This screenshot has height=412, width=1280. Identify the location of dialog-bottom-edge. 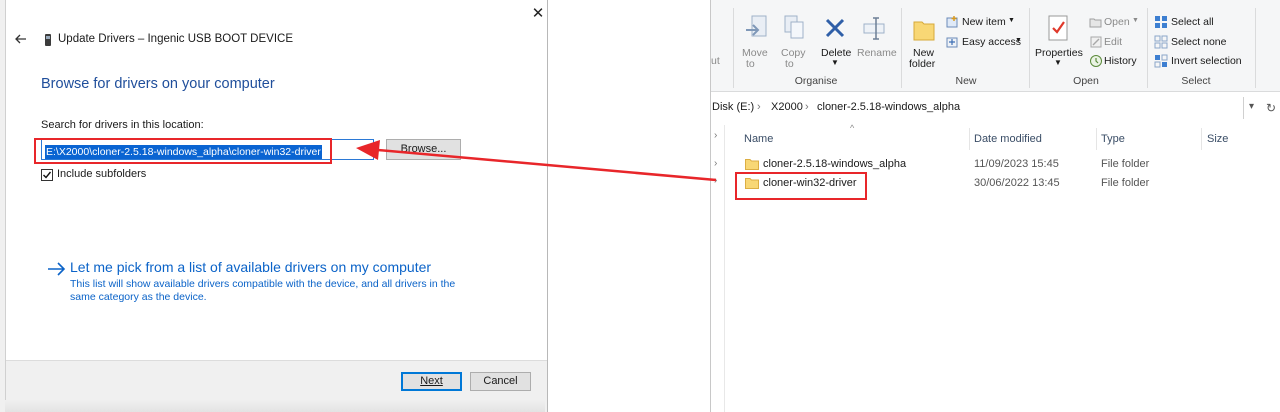
(275, 406).